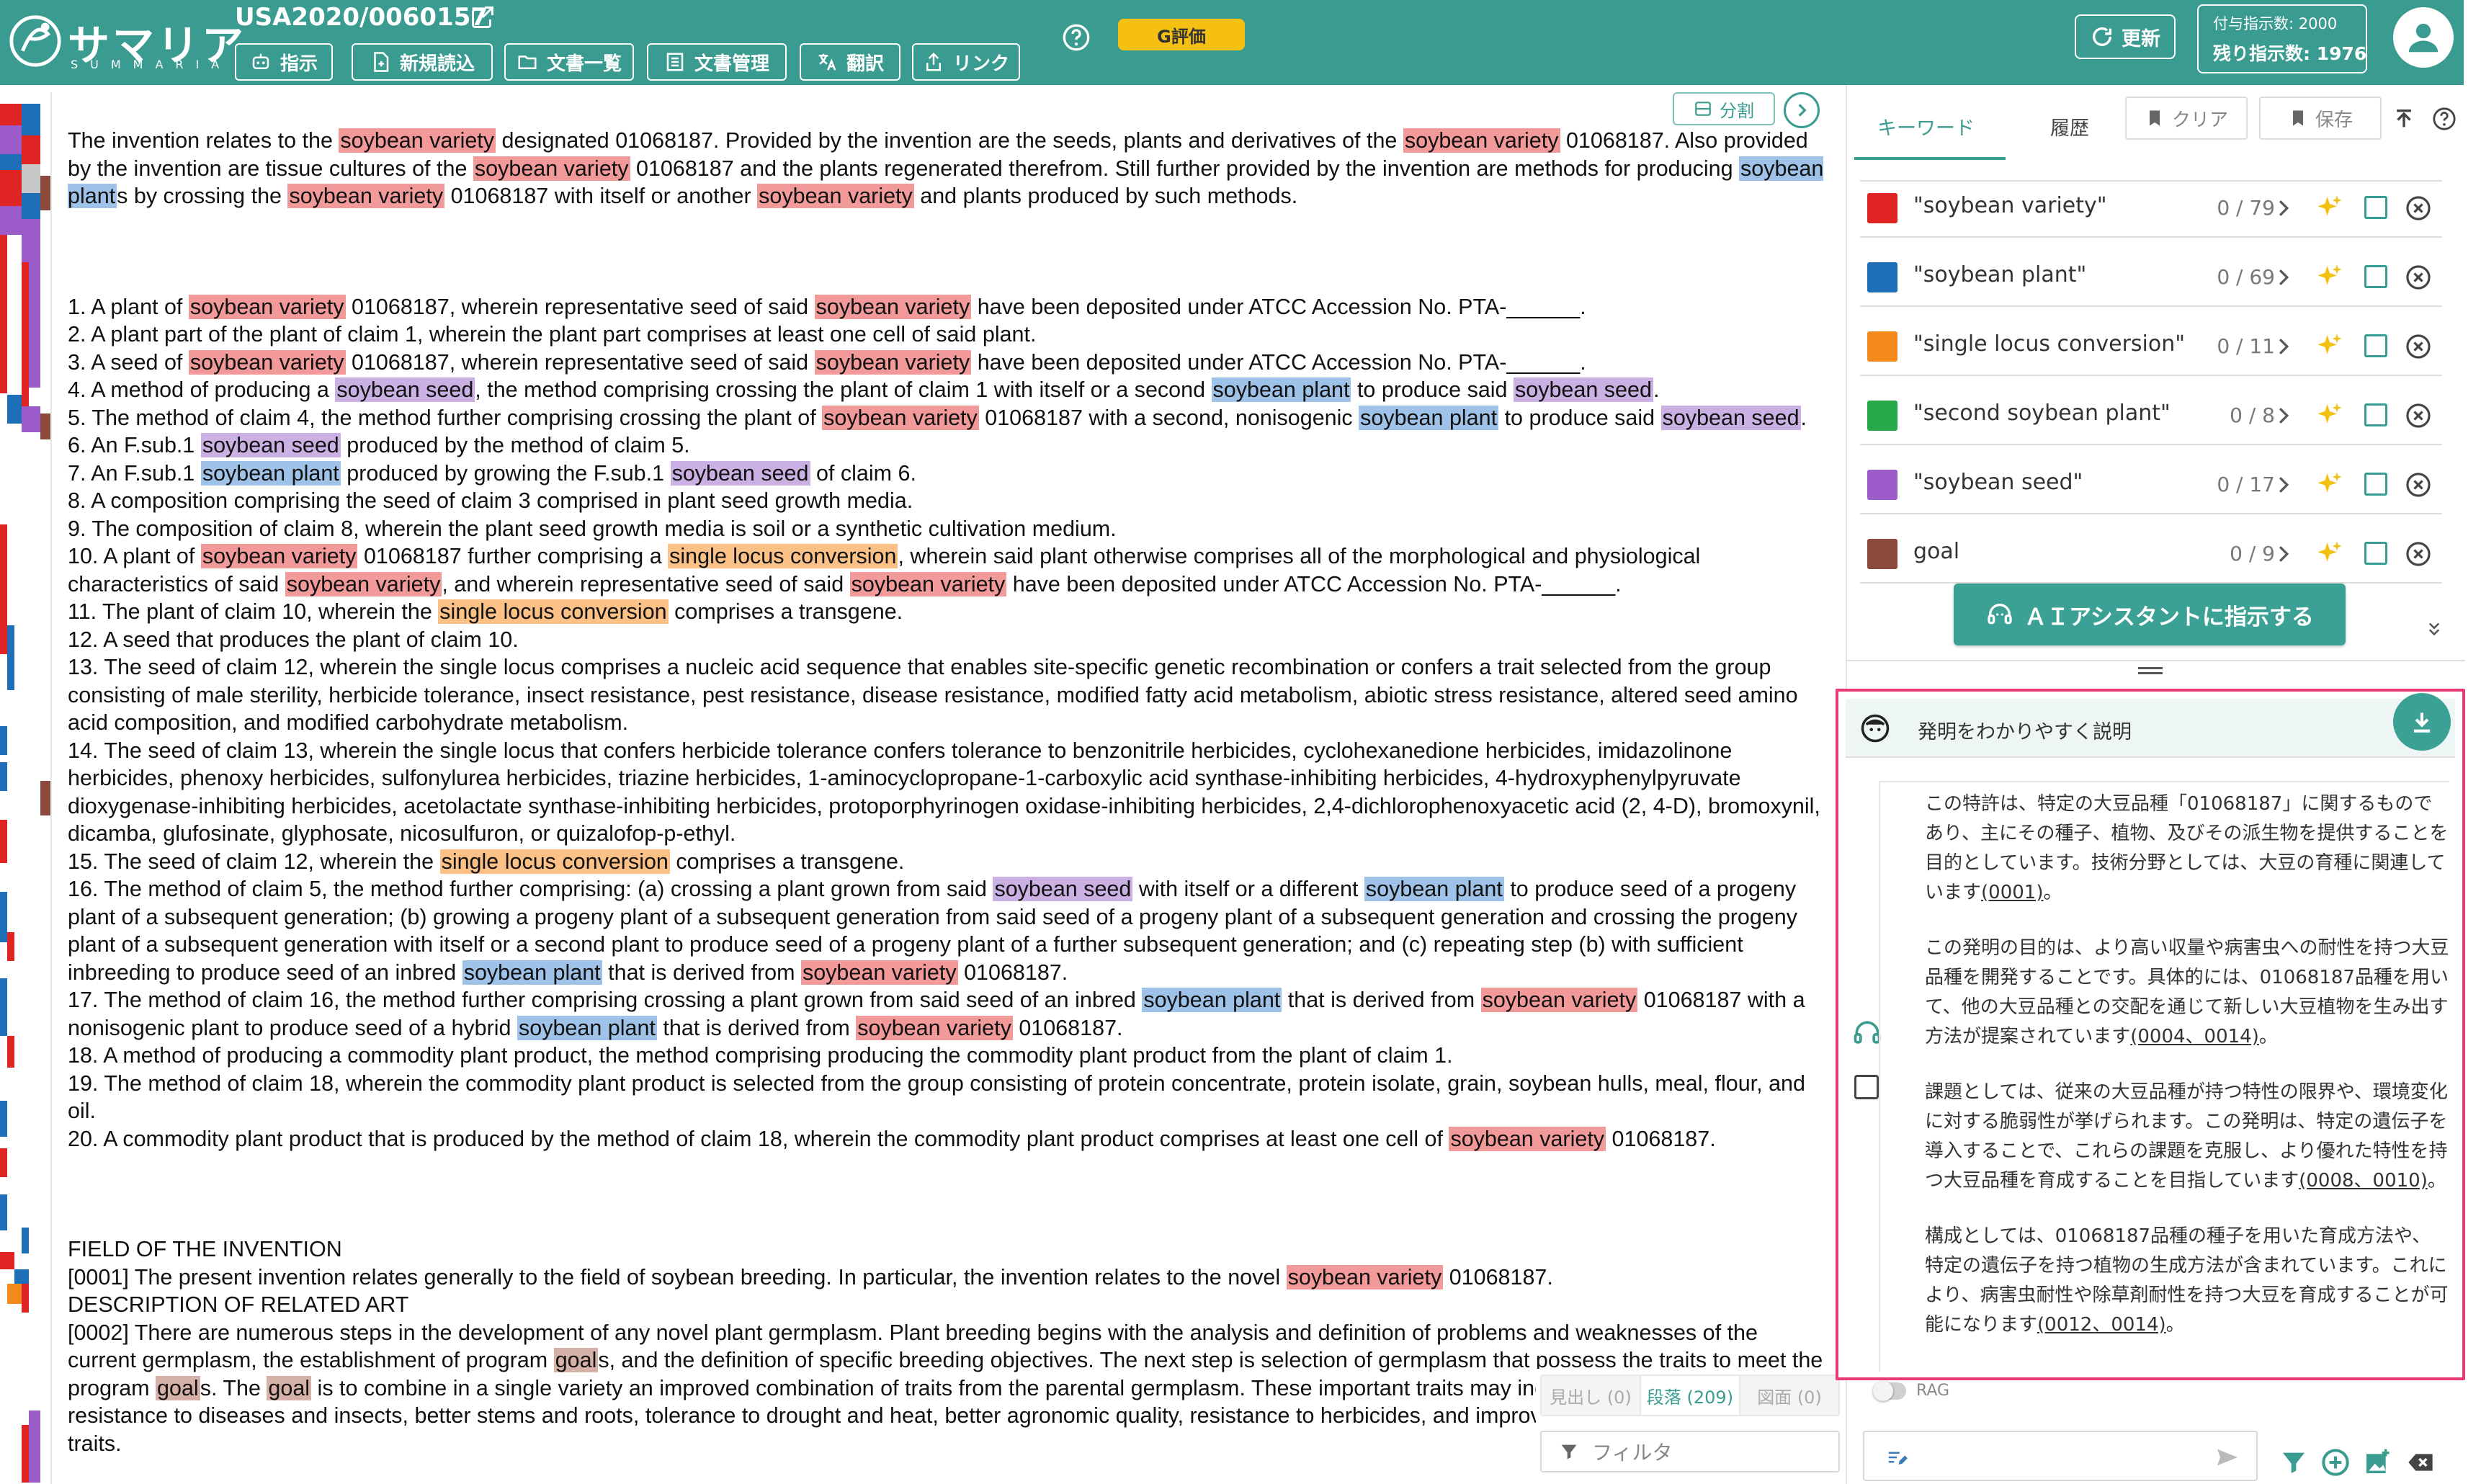 This screenshot has height=1484, width=2481. I want to click on collapse-icon, so click(2434, 629).